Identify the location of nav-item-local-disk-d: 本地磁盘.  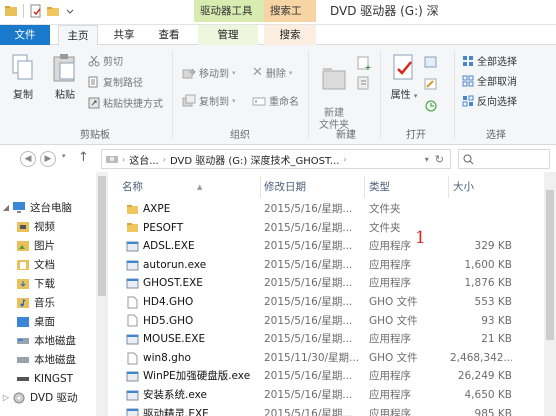
(48, 359).